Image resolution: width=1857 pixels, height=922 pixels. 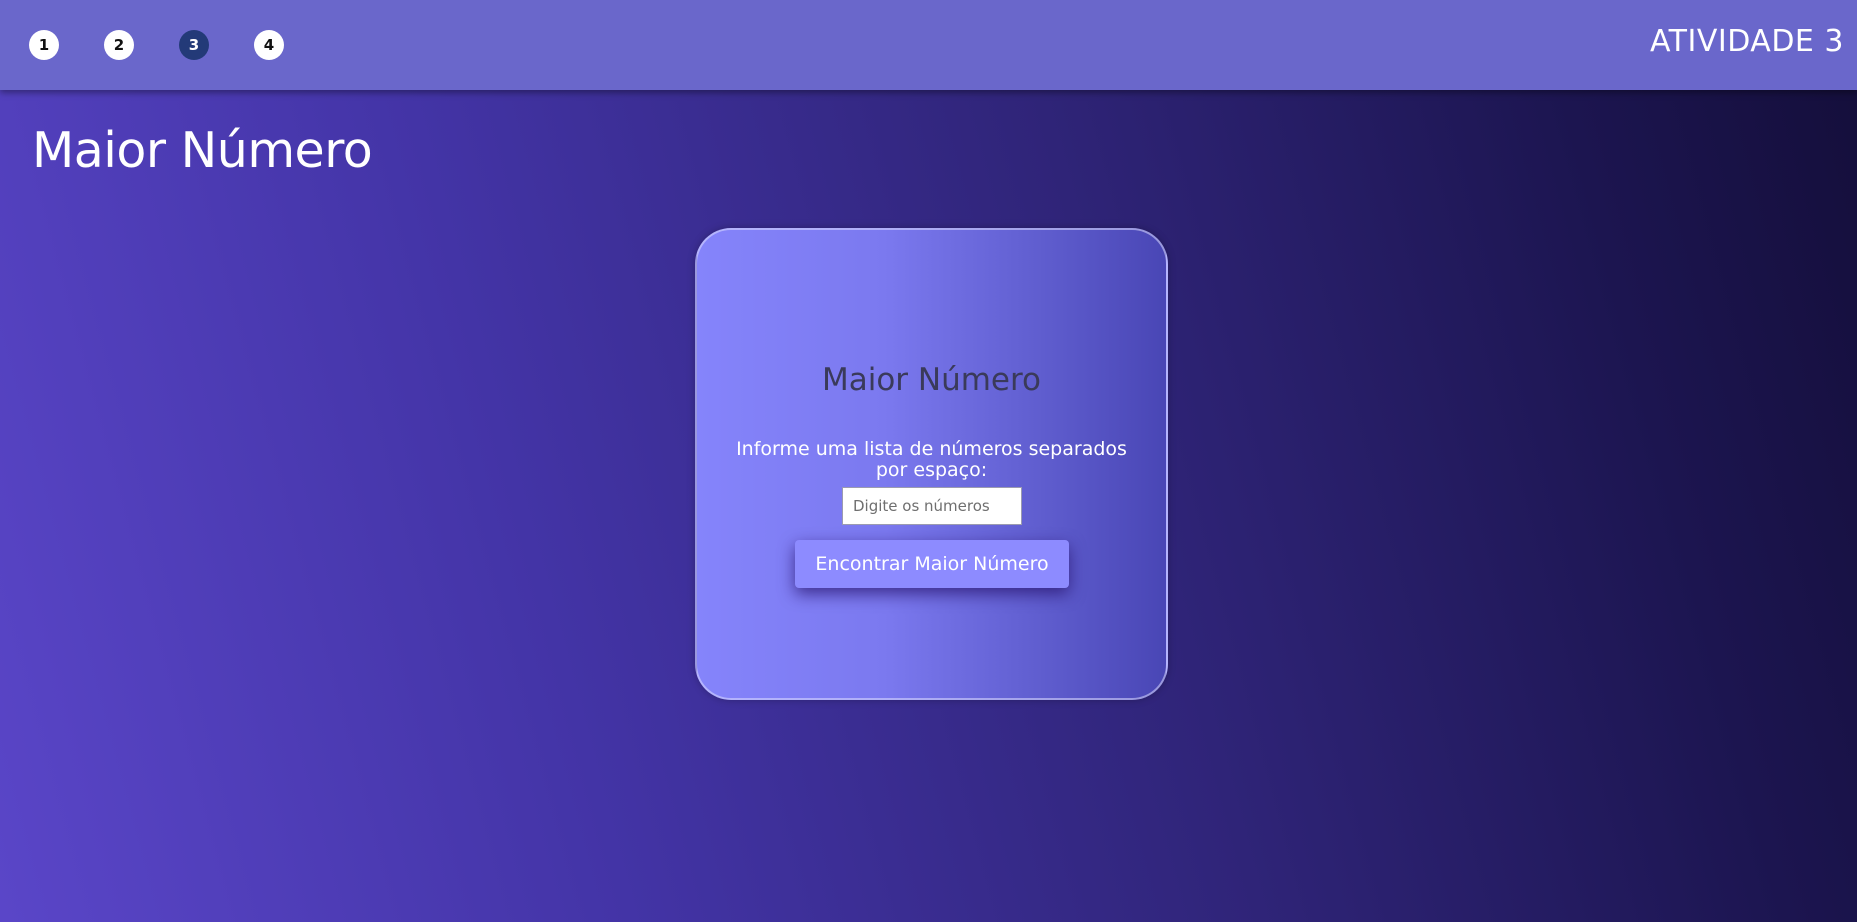 I want to click on find-max-number-button: Encontrar Maior Número, so click(x=932, y=564).